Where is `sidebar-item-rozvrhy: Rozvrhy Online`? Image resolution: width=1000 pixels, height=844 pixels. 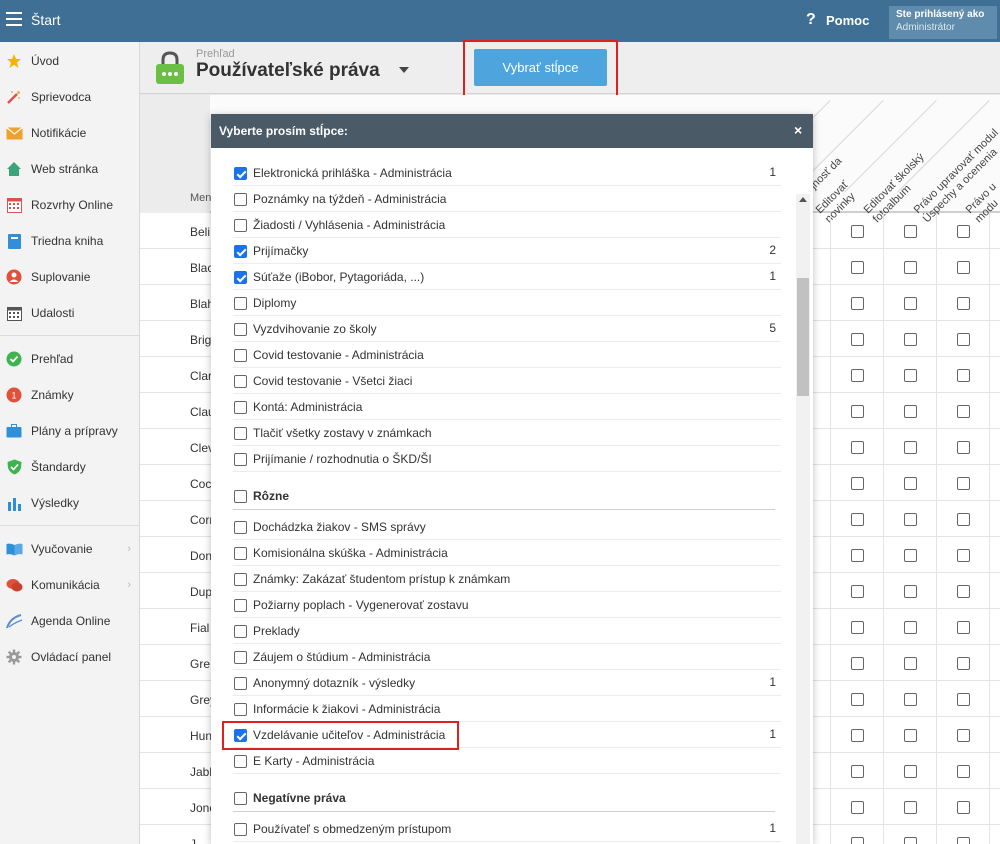
sidebar-item-rozvrhy: Rozvrhy Online is located at coordinates (69, 205).